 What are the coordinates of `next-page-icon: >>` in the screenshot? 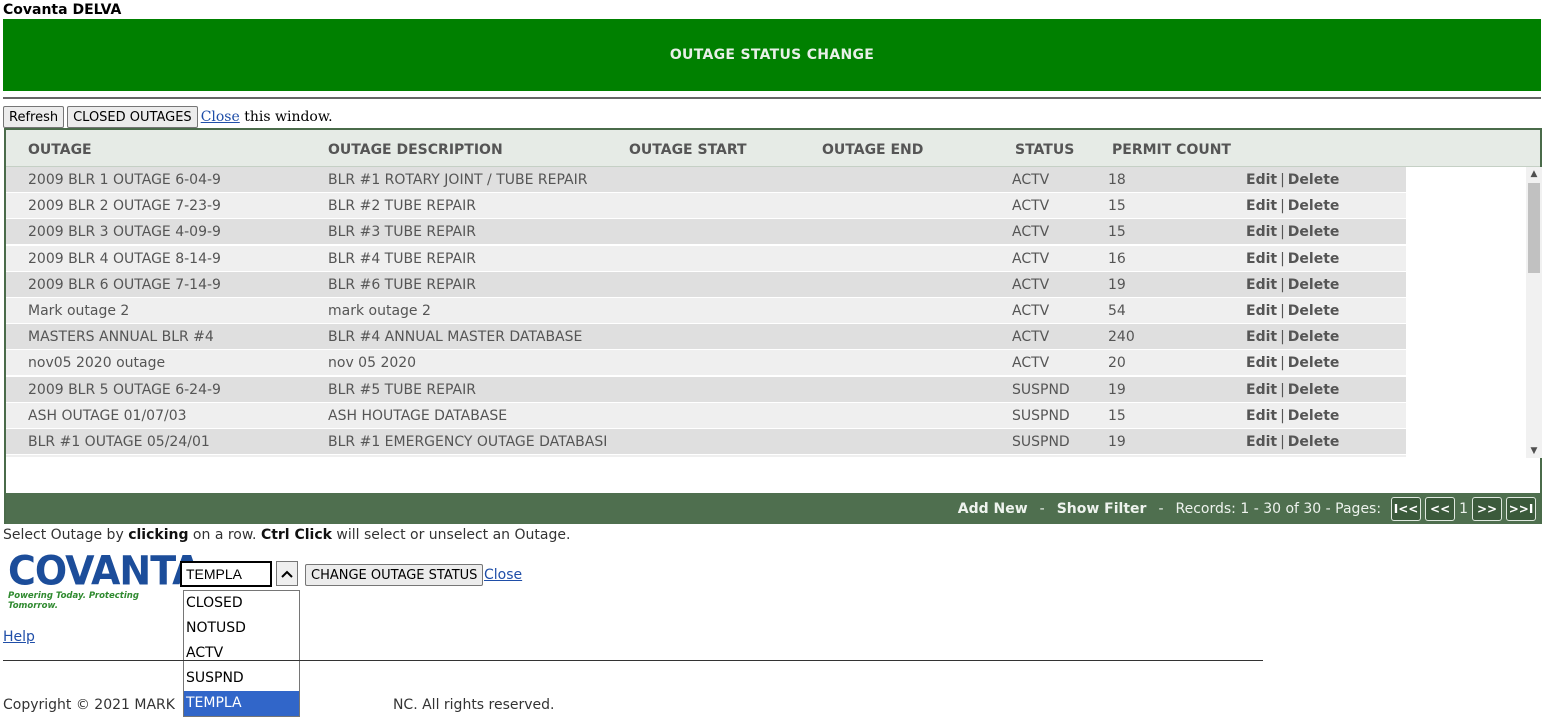 It's located at (1487, 508).